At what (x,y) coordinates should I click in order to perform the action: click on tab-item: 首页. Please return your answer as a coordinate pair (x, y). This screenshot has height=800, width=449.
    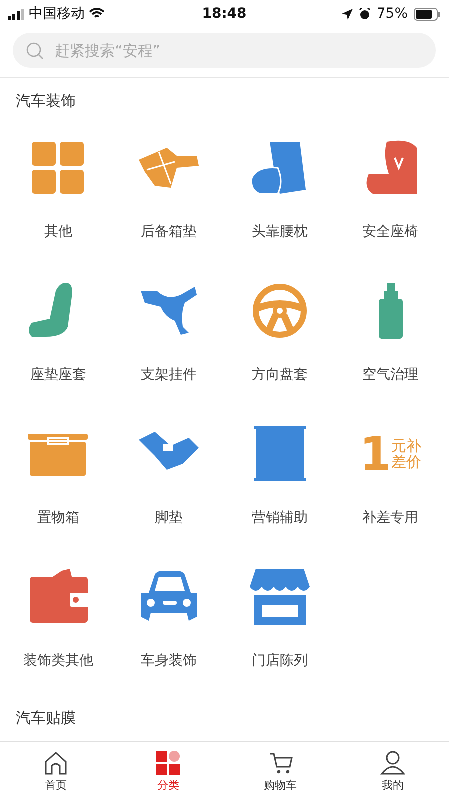
    Looking at the image, I should click on (56, 771).